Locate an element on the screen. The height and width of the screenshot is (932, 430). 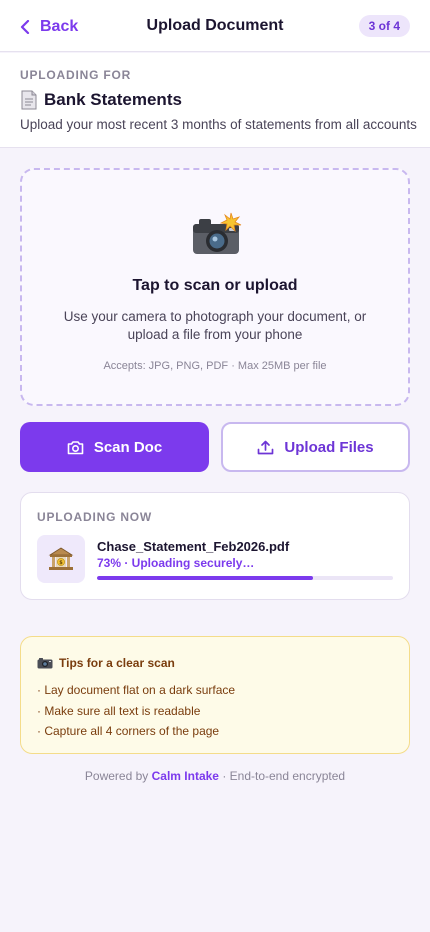
uploading-for-label: UPLOADING FOR is located at coordinates (76, 75).